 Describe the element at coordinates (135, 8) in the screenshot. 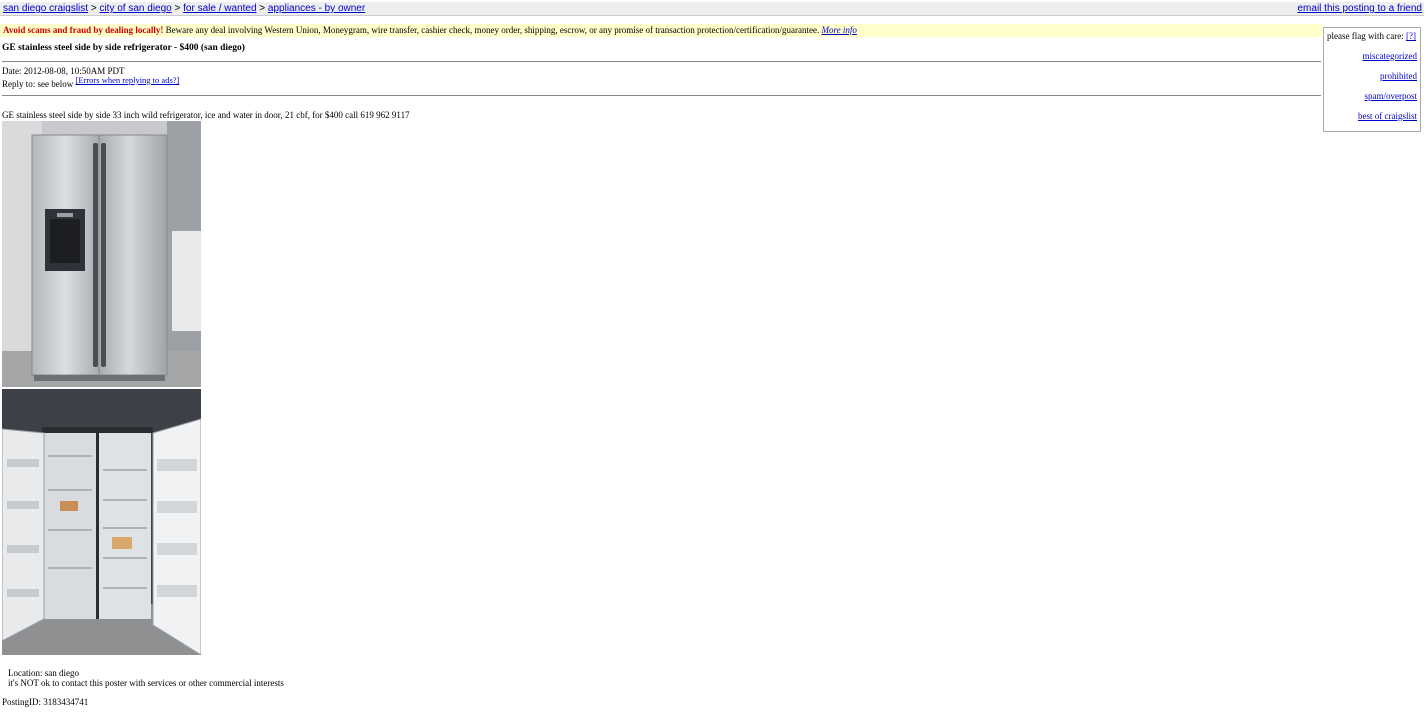

I see `breadcrumb-link-city: city of san diego` at that location.